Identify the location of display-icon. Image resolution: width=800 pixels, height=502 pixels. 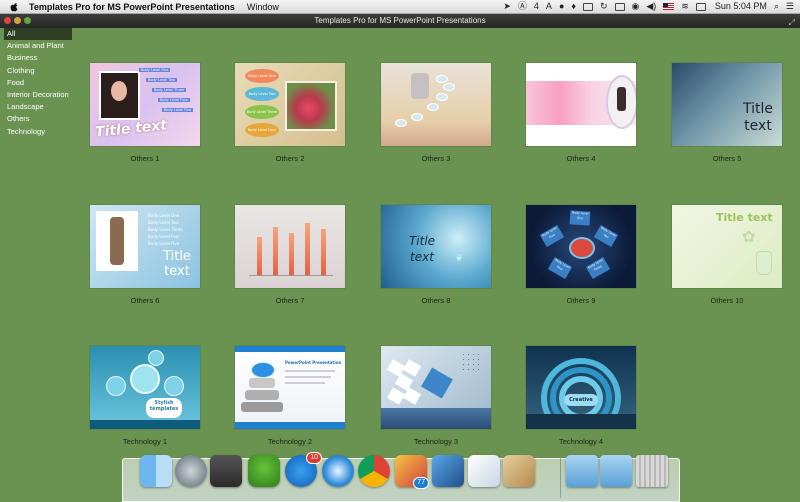
(587, 6).